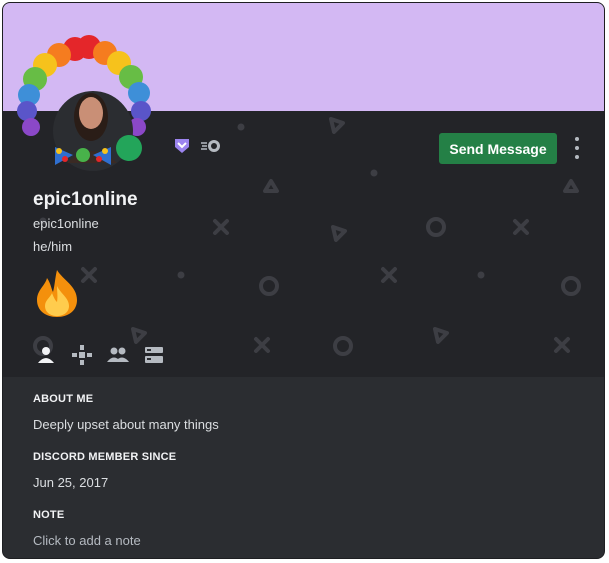 The height and width of the screenshot is (563, 609). Describe the element at coordinates (87, 540) in the screenshot. I see `note-input: Click to add a note` at that location.